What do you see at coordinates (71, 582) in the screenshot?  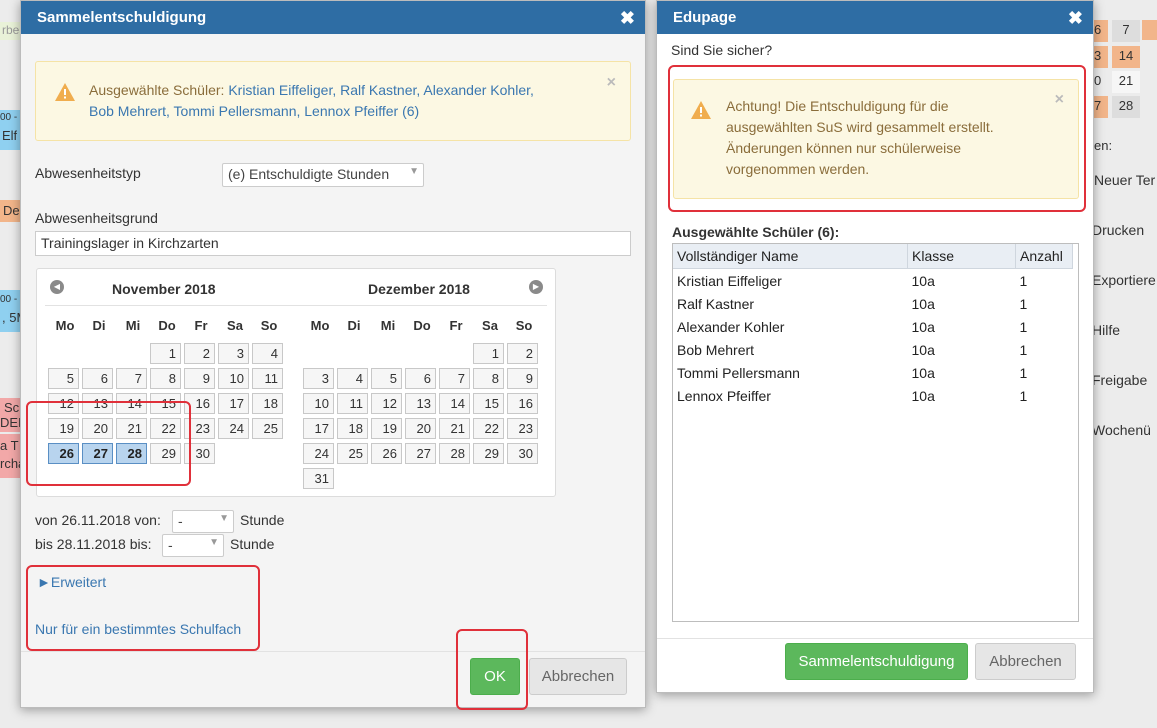 I see `advanced-options-link: ►Erweitert` at bounding box center [71, 582].